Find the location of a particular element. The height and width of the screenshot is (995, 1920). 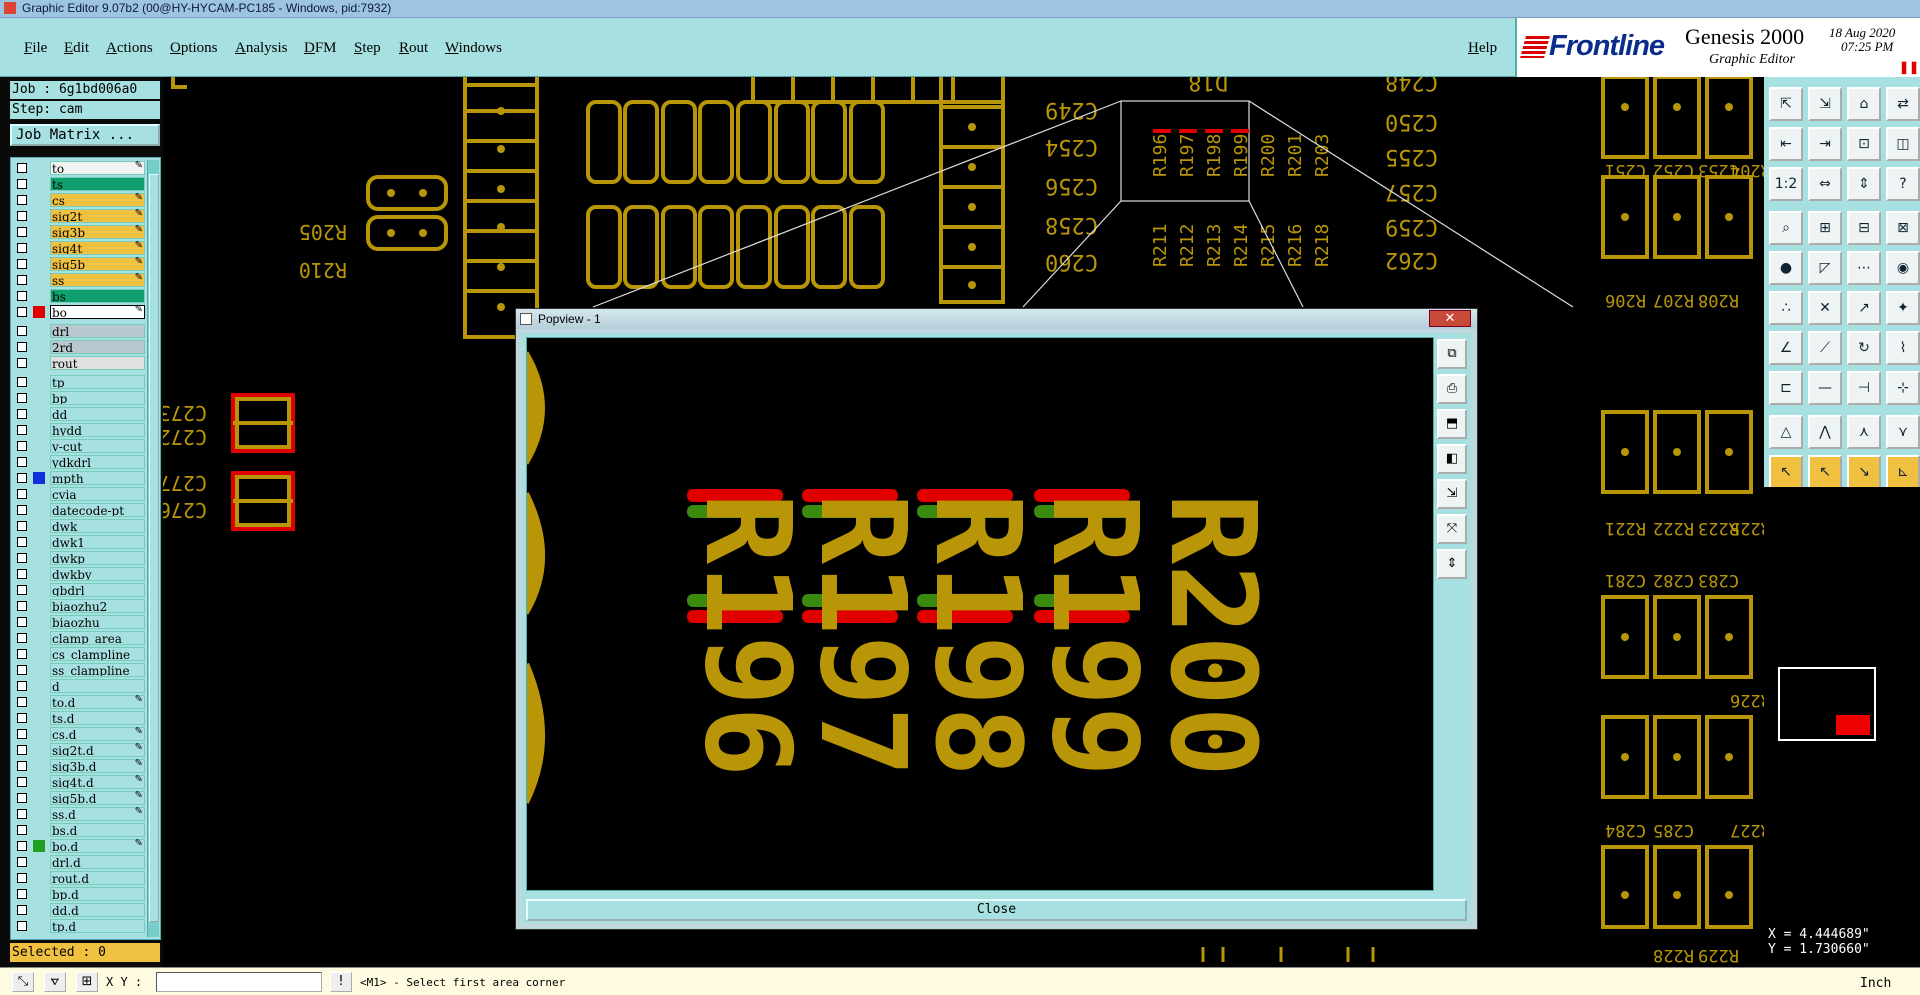

layer-name: clamp_area is located at coordinates (97, 638).